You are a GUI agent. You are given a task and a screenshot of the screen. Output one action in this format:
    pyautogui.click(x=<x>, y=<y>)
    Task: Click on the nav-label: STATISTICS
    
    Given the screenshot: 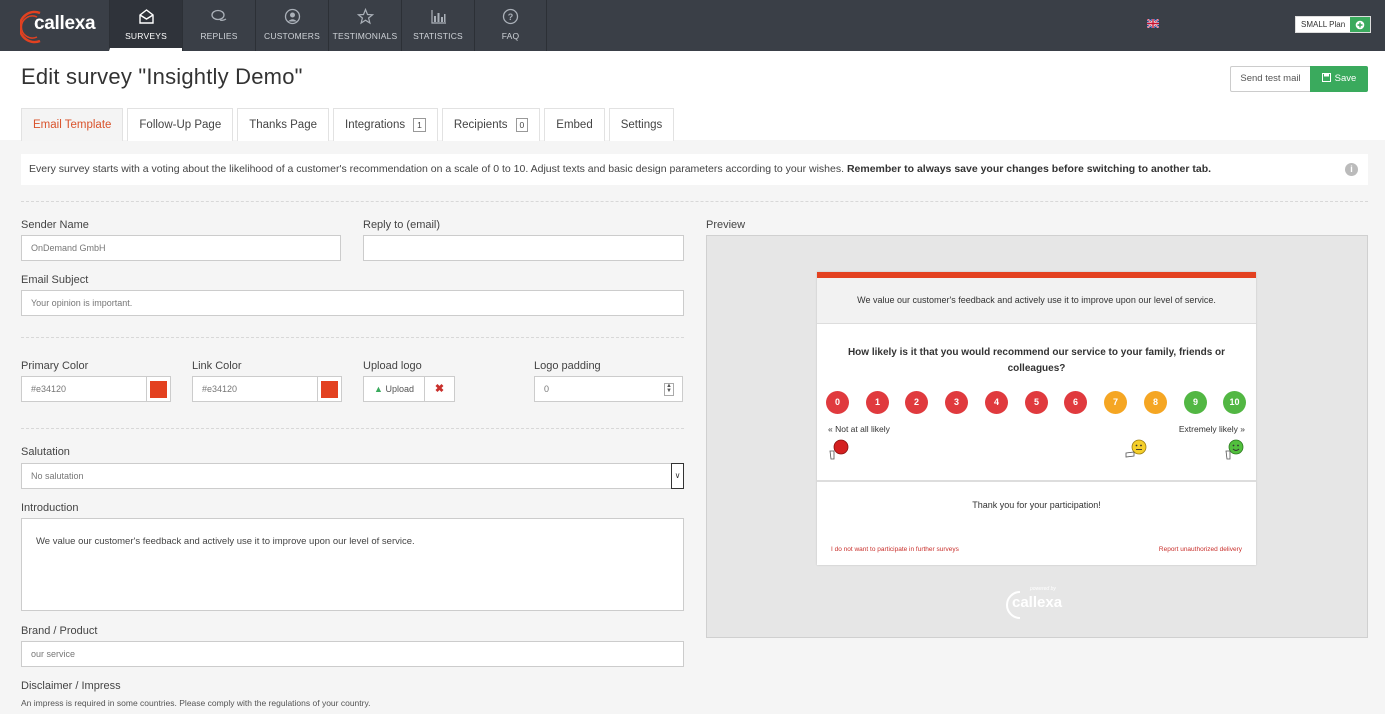 What is the action you would take?
    pyautogui.click(x=438, y=36)
    